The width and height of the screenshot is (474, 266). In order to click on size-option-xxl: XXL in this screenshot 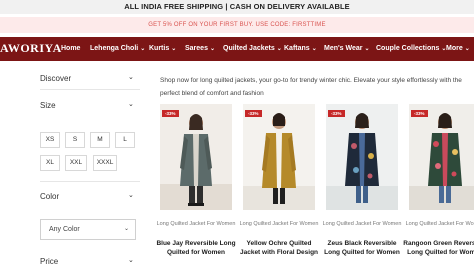, I will do `click(76, 163)`.